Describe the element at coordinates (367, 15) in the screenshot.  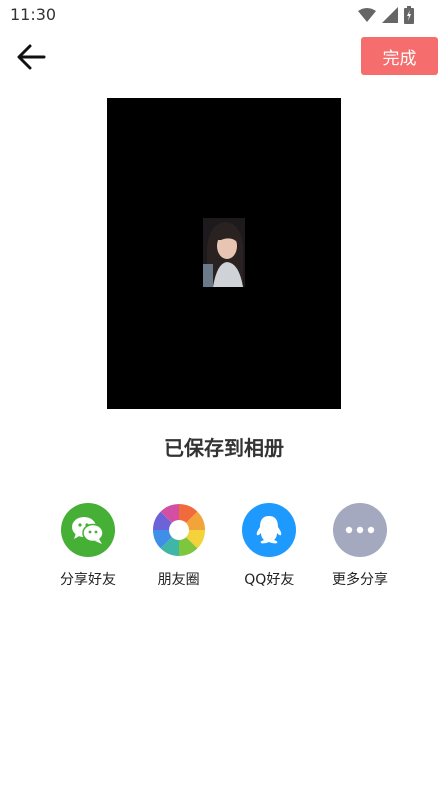
I see `wifi-icon` at that location.